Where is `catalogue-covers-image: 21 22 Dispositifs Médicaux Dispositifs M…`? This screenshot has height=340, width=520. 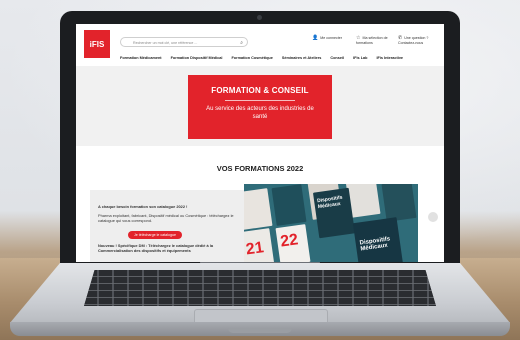
catalogue-covers-image: 21 22 Dispositifs Médicaux Dispositifs M… is located at coordinates (331, 223).